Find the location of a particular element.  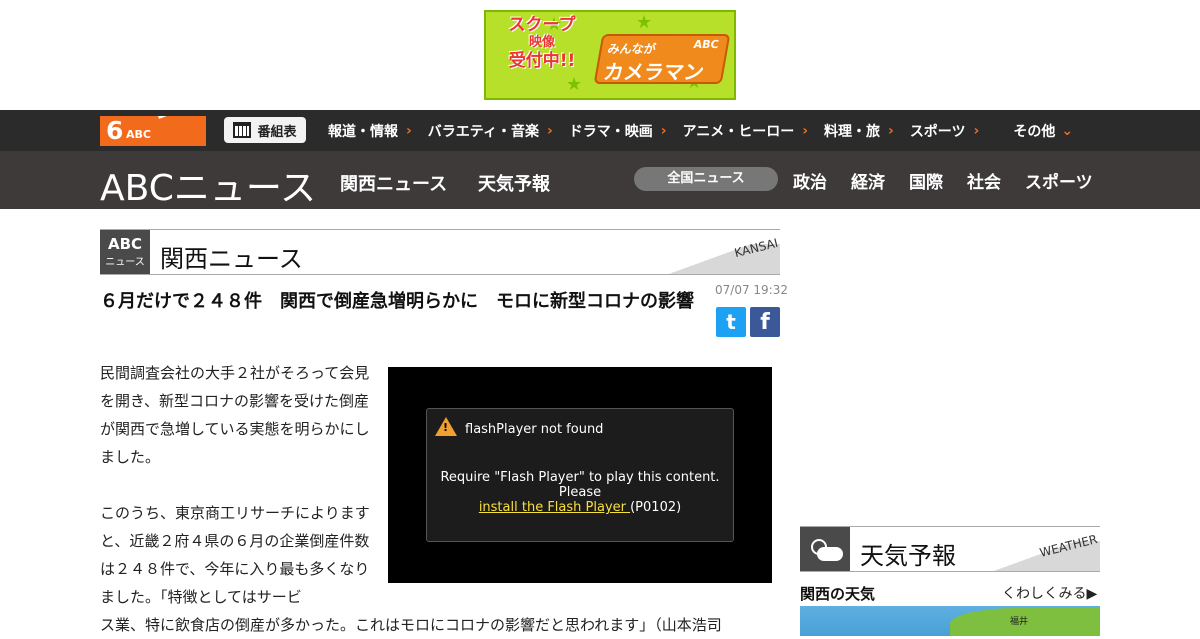

nav-news: 報道・情報 › is located at coordinates (378, 131).